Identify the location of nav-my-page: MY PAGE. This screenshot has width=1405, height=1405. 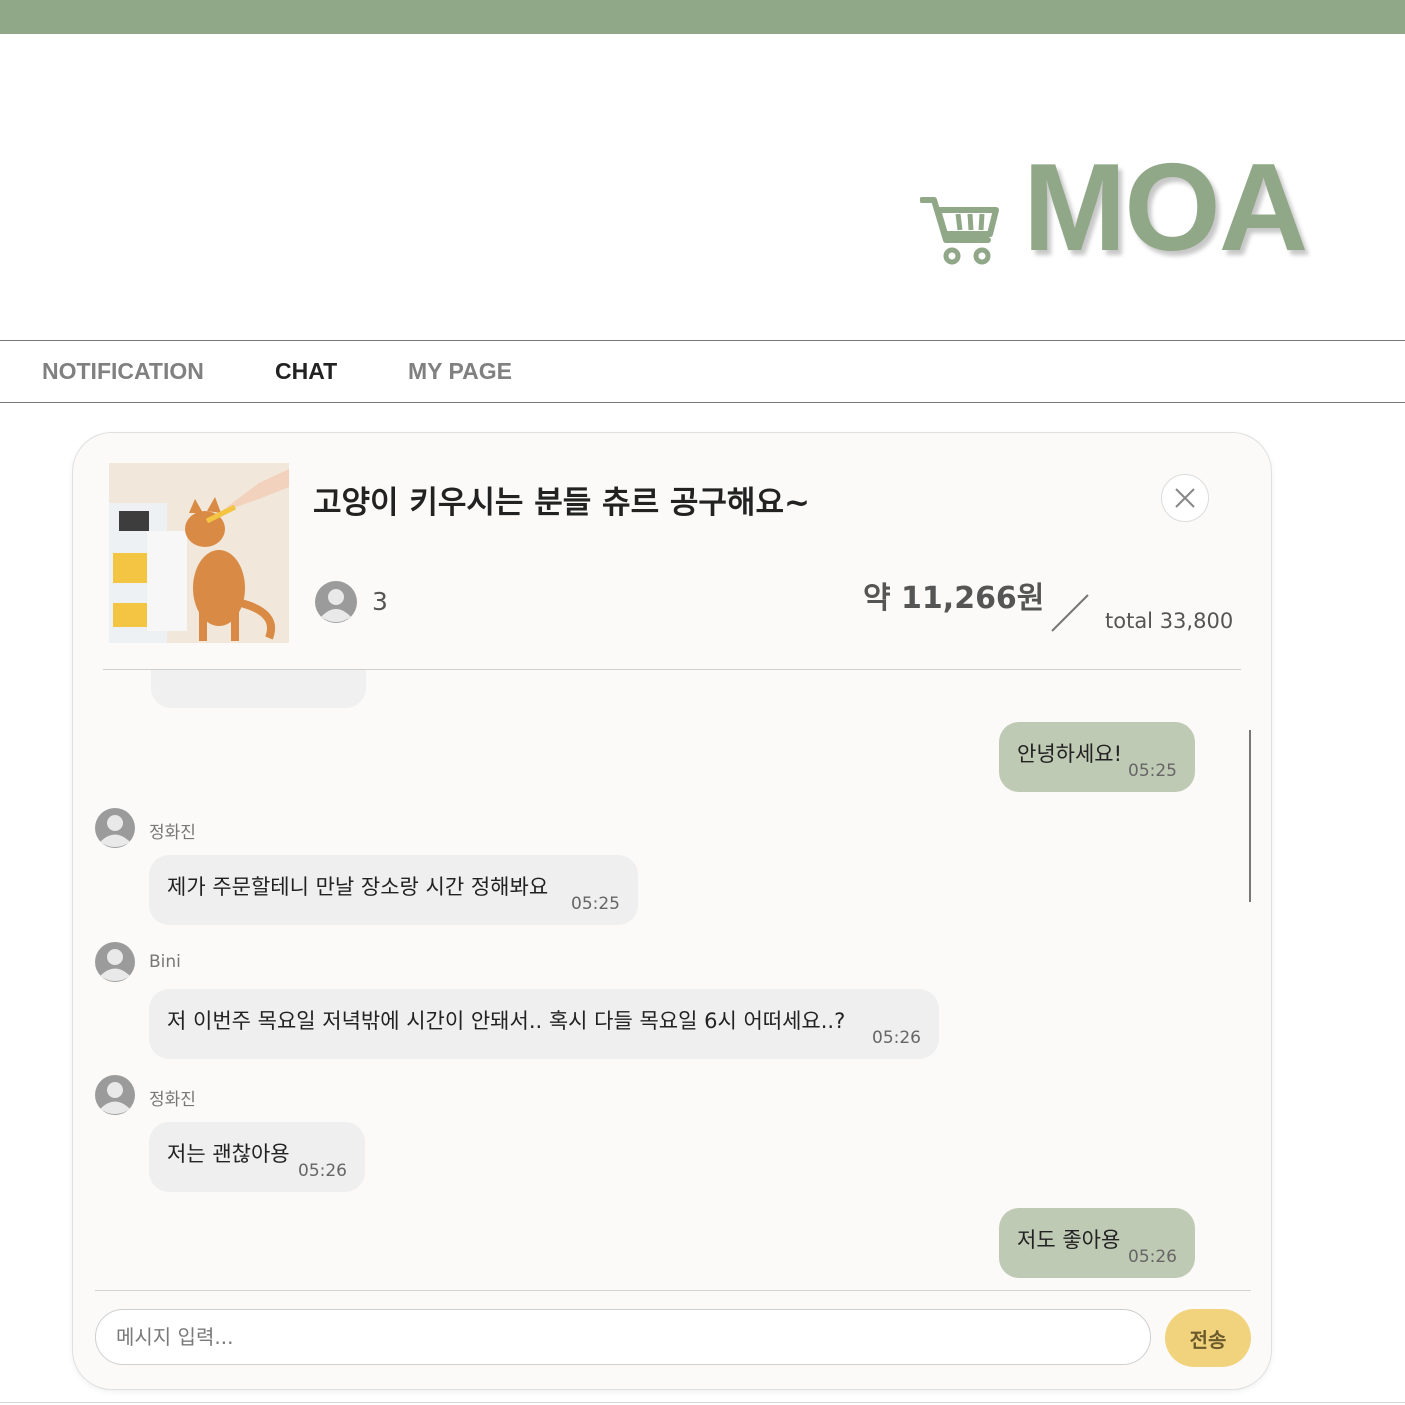
(460, 371).